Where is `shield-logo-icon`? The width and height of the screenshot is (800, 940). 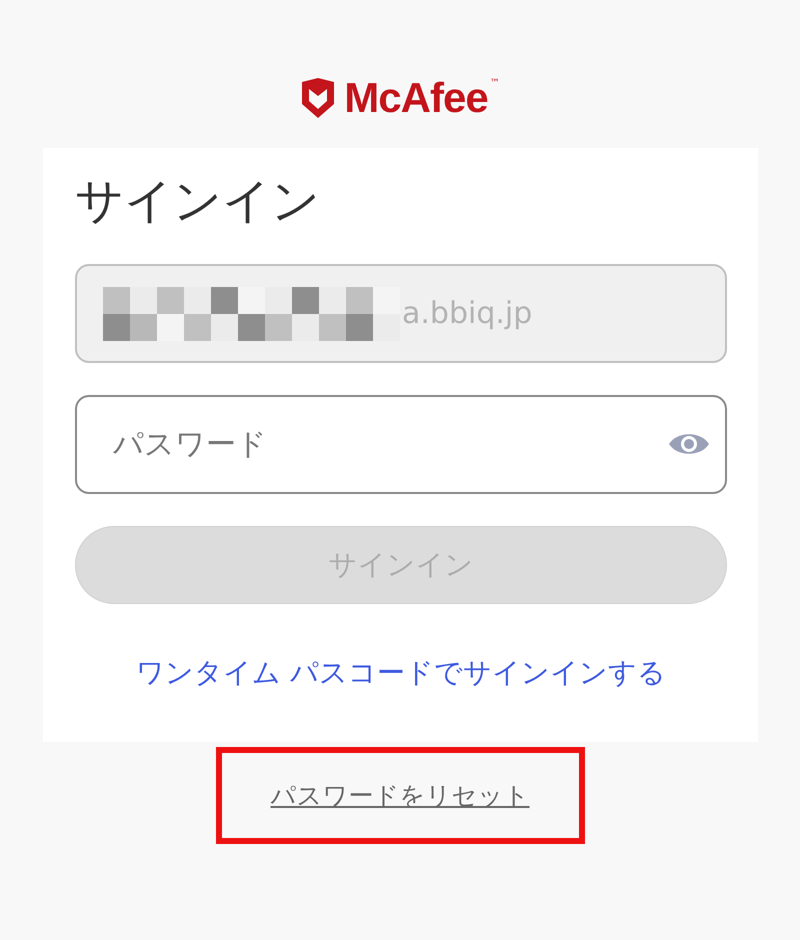
shield-logo-icon is located at coordinates (318, 98).